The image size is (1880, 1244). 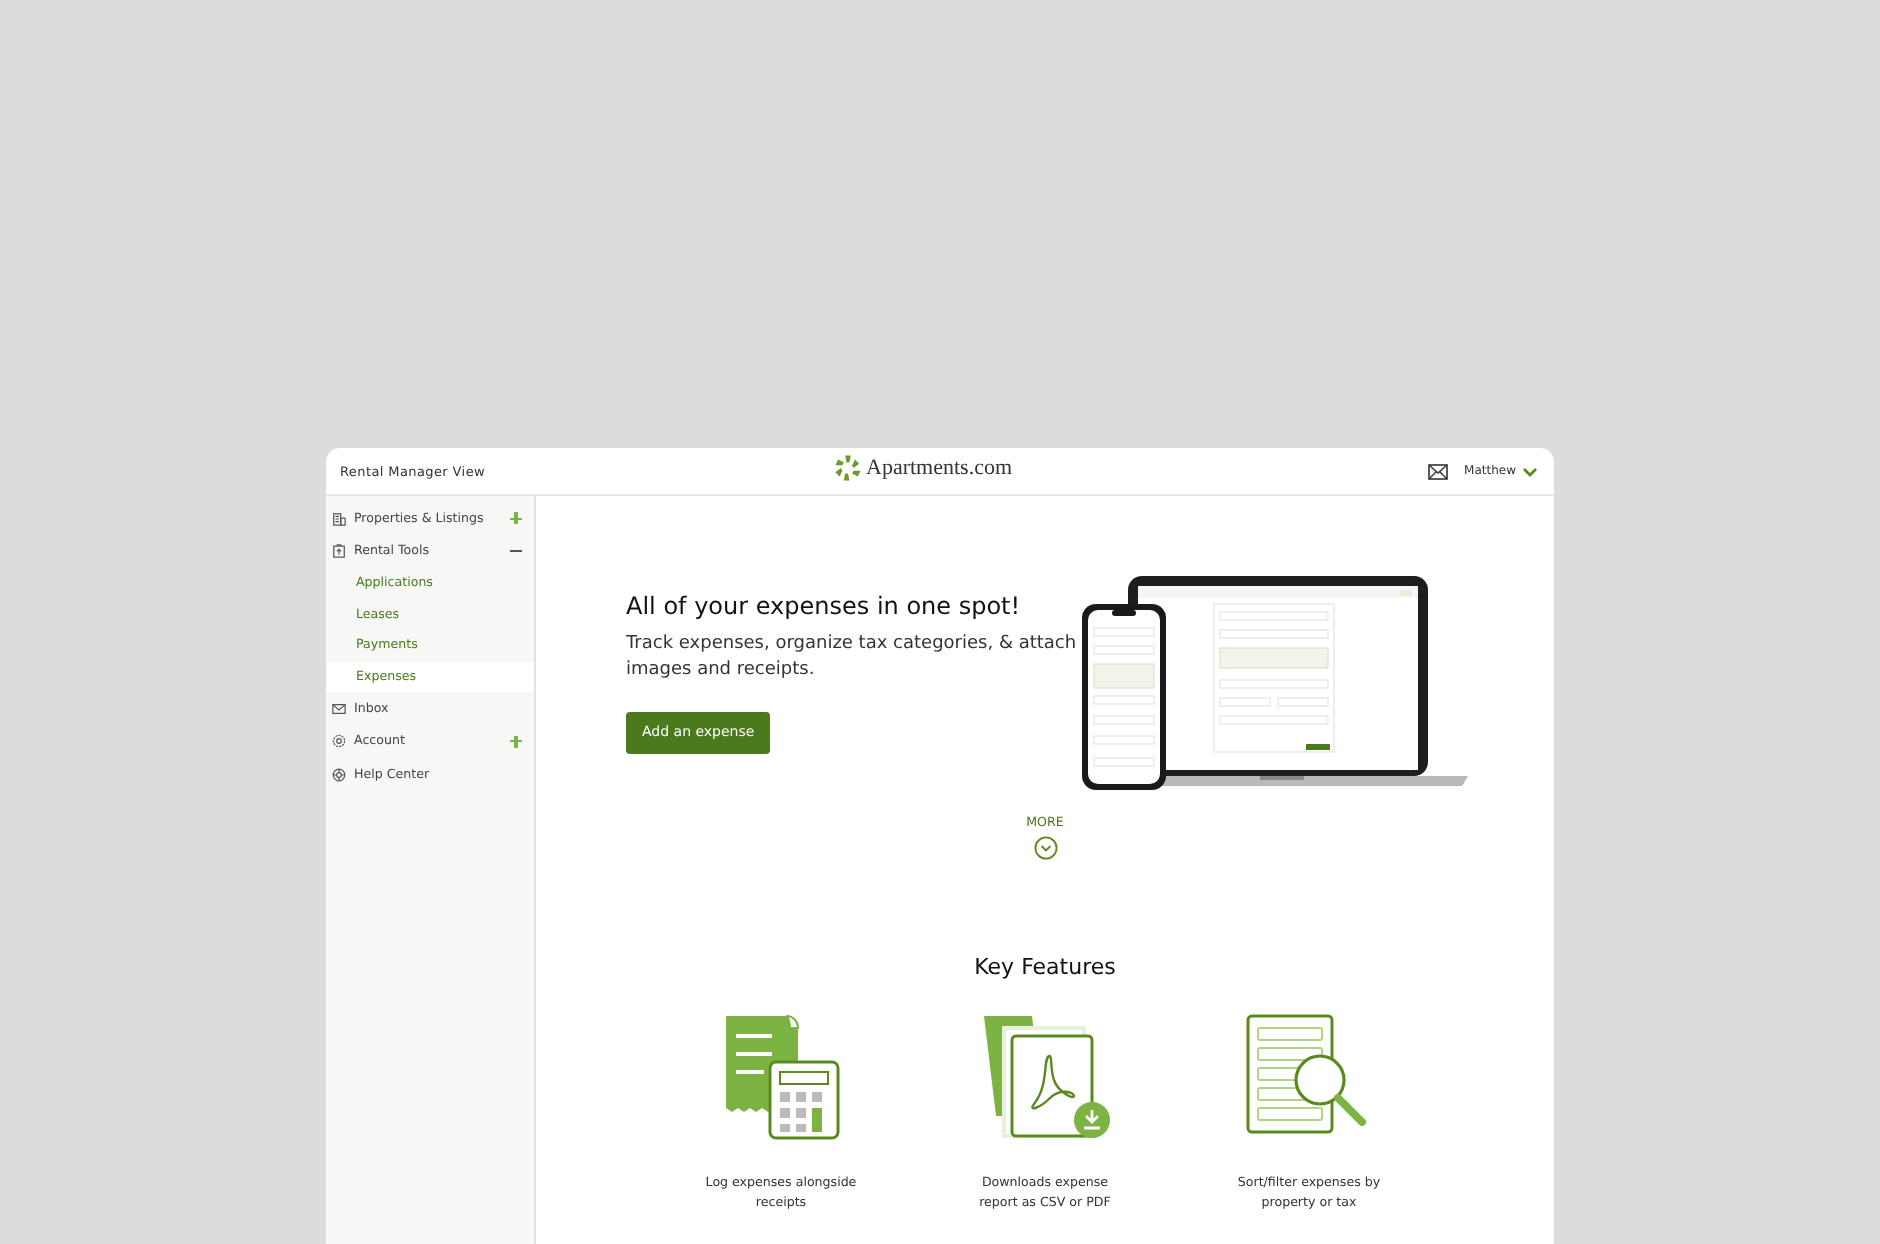 I want to click on building-icon, so click(x=339, y=518).